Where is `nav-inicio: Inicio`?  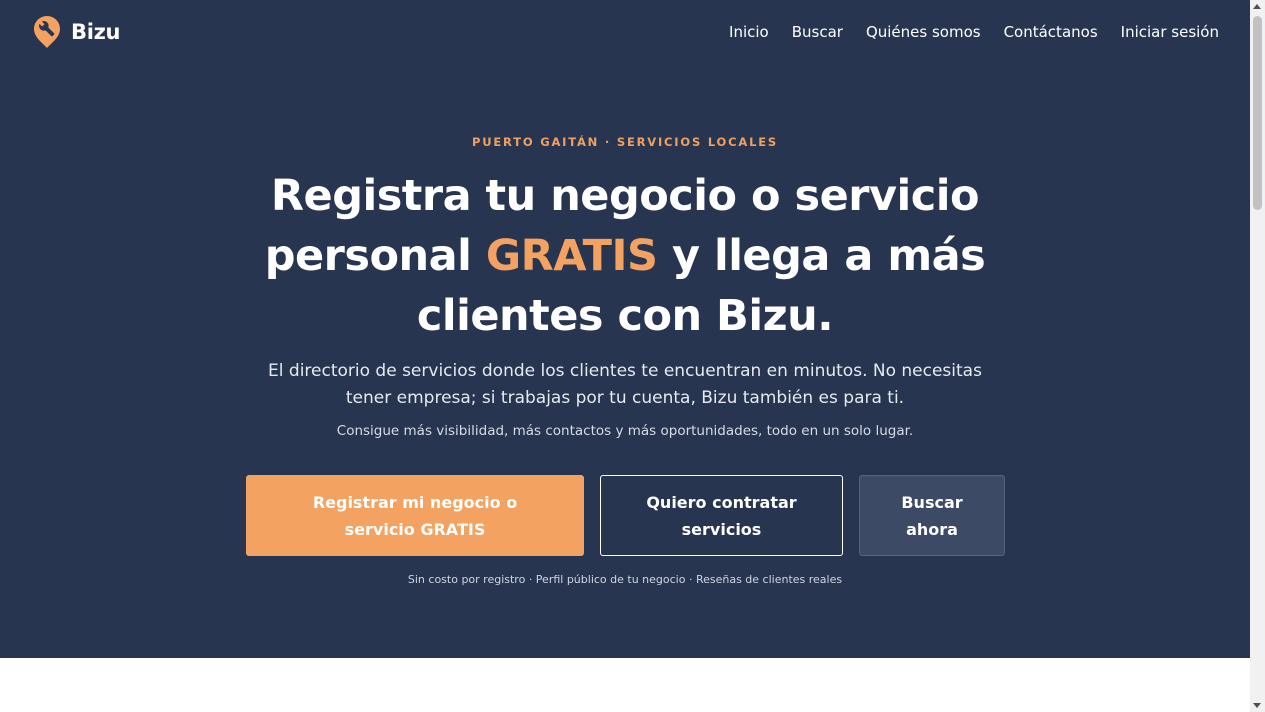
nav-inicio: Inicio is located at coordinates (749, 32).